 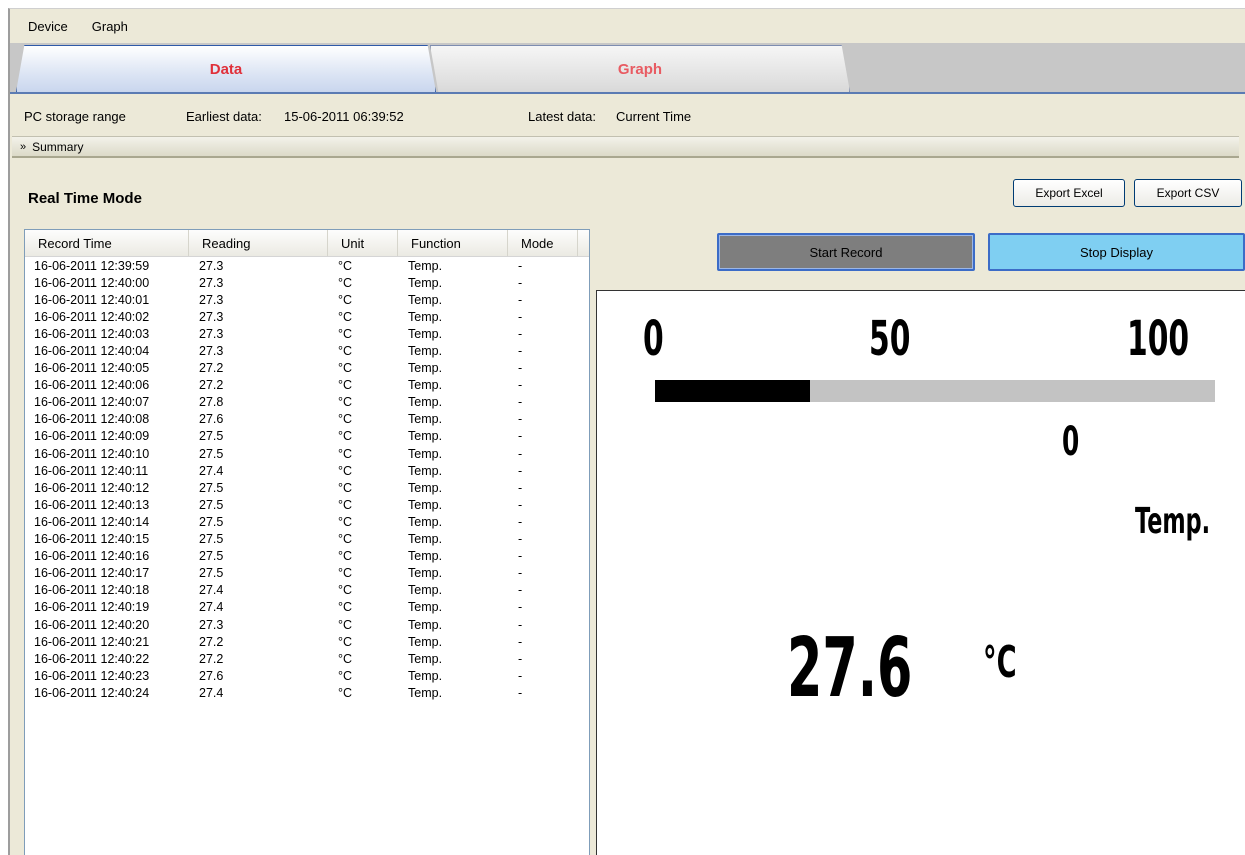 I want to click on column-header-function: Function, so click(x=453, y=243).